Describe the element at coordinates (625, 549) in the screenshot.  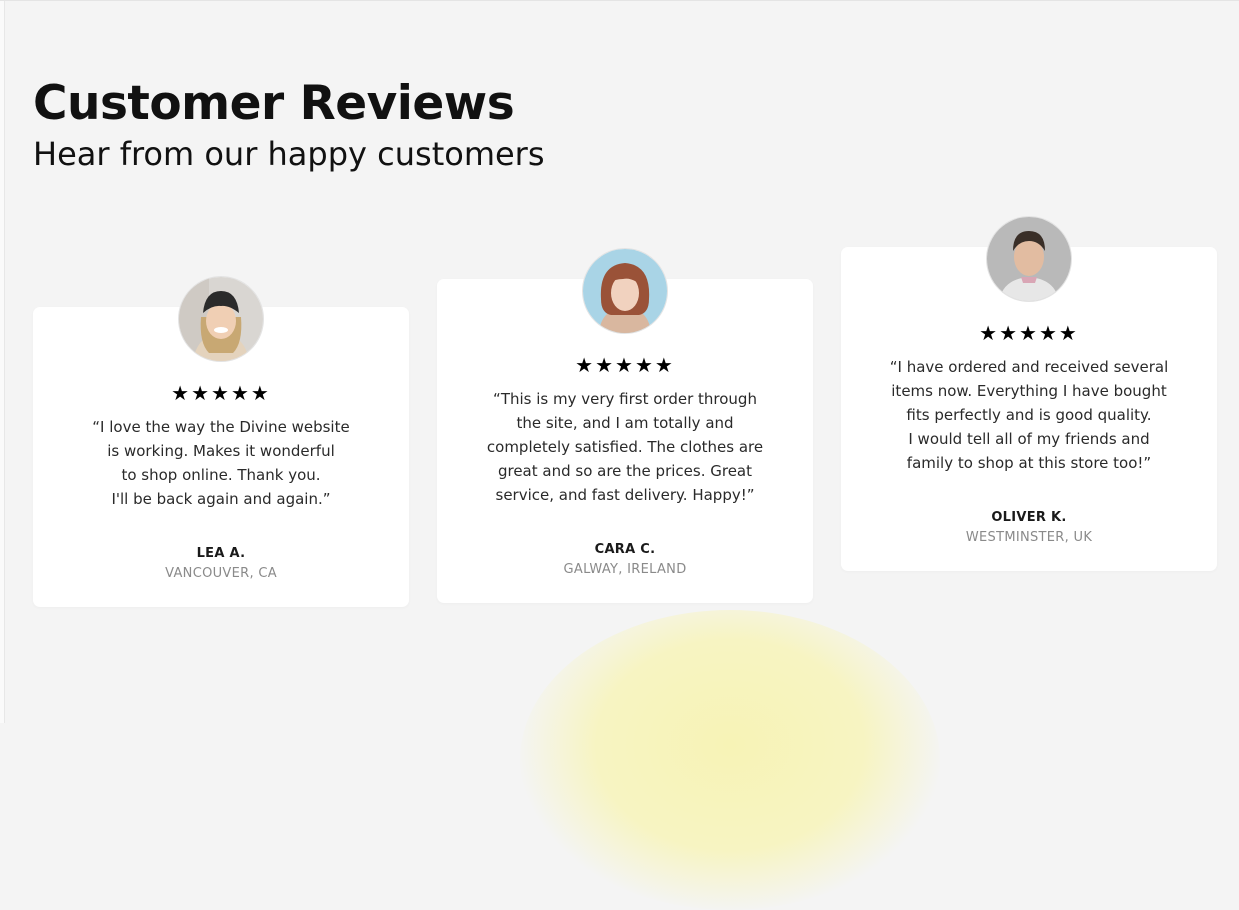
I see `reviewer-name: CARA C.` at that location.